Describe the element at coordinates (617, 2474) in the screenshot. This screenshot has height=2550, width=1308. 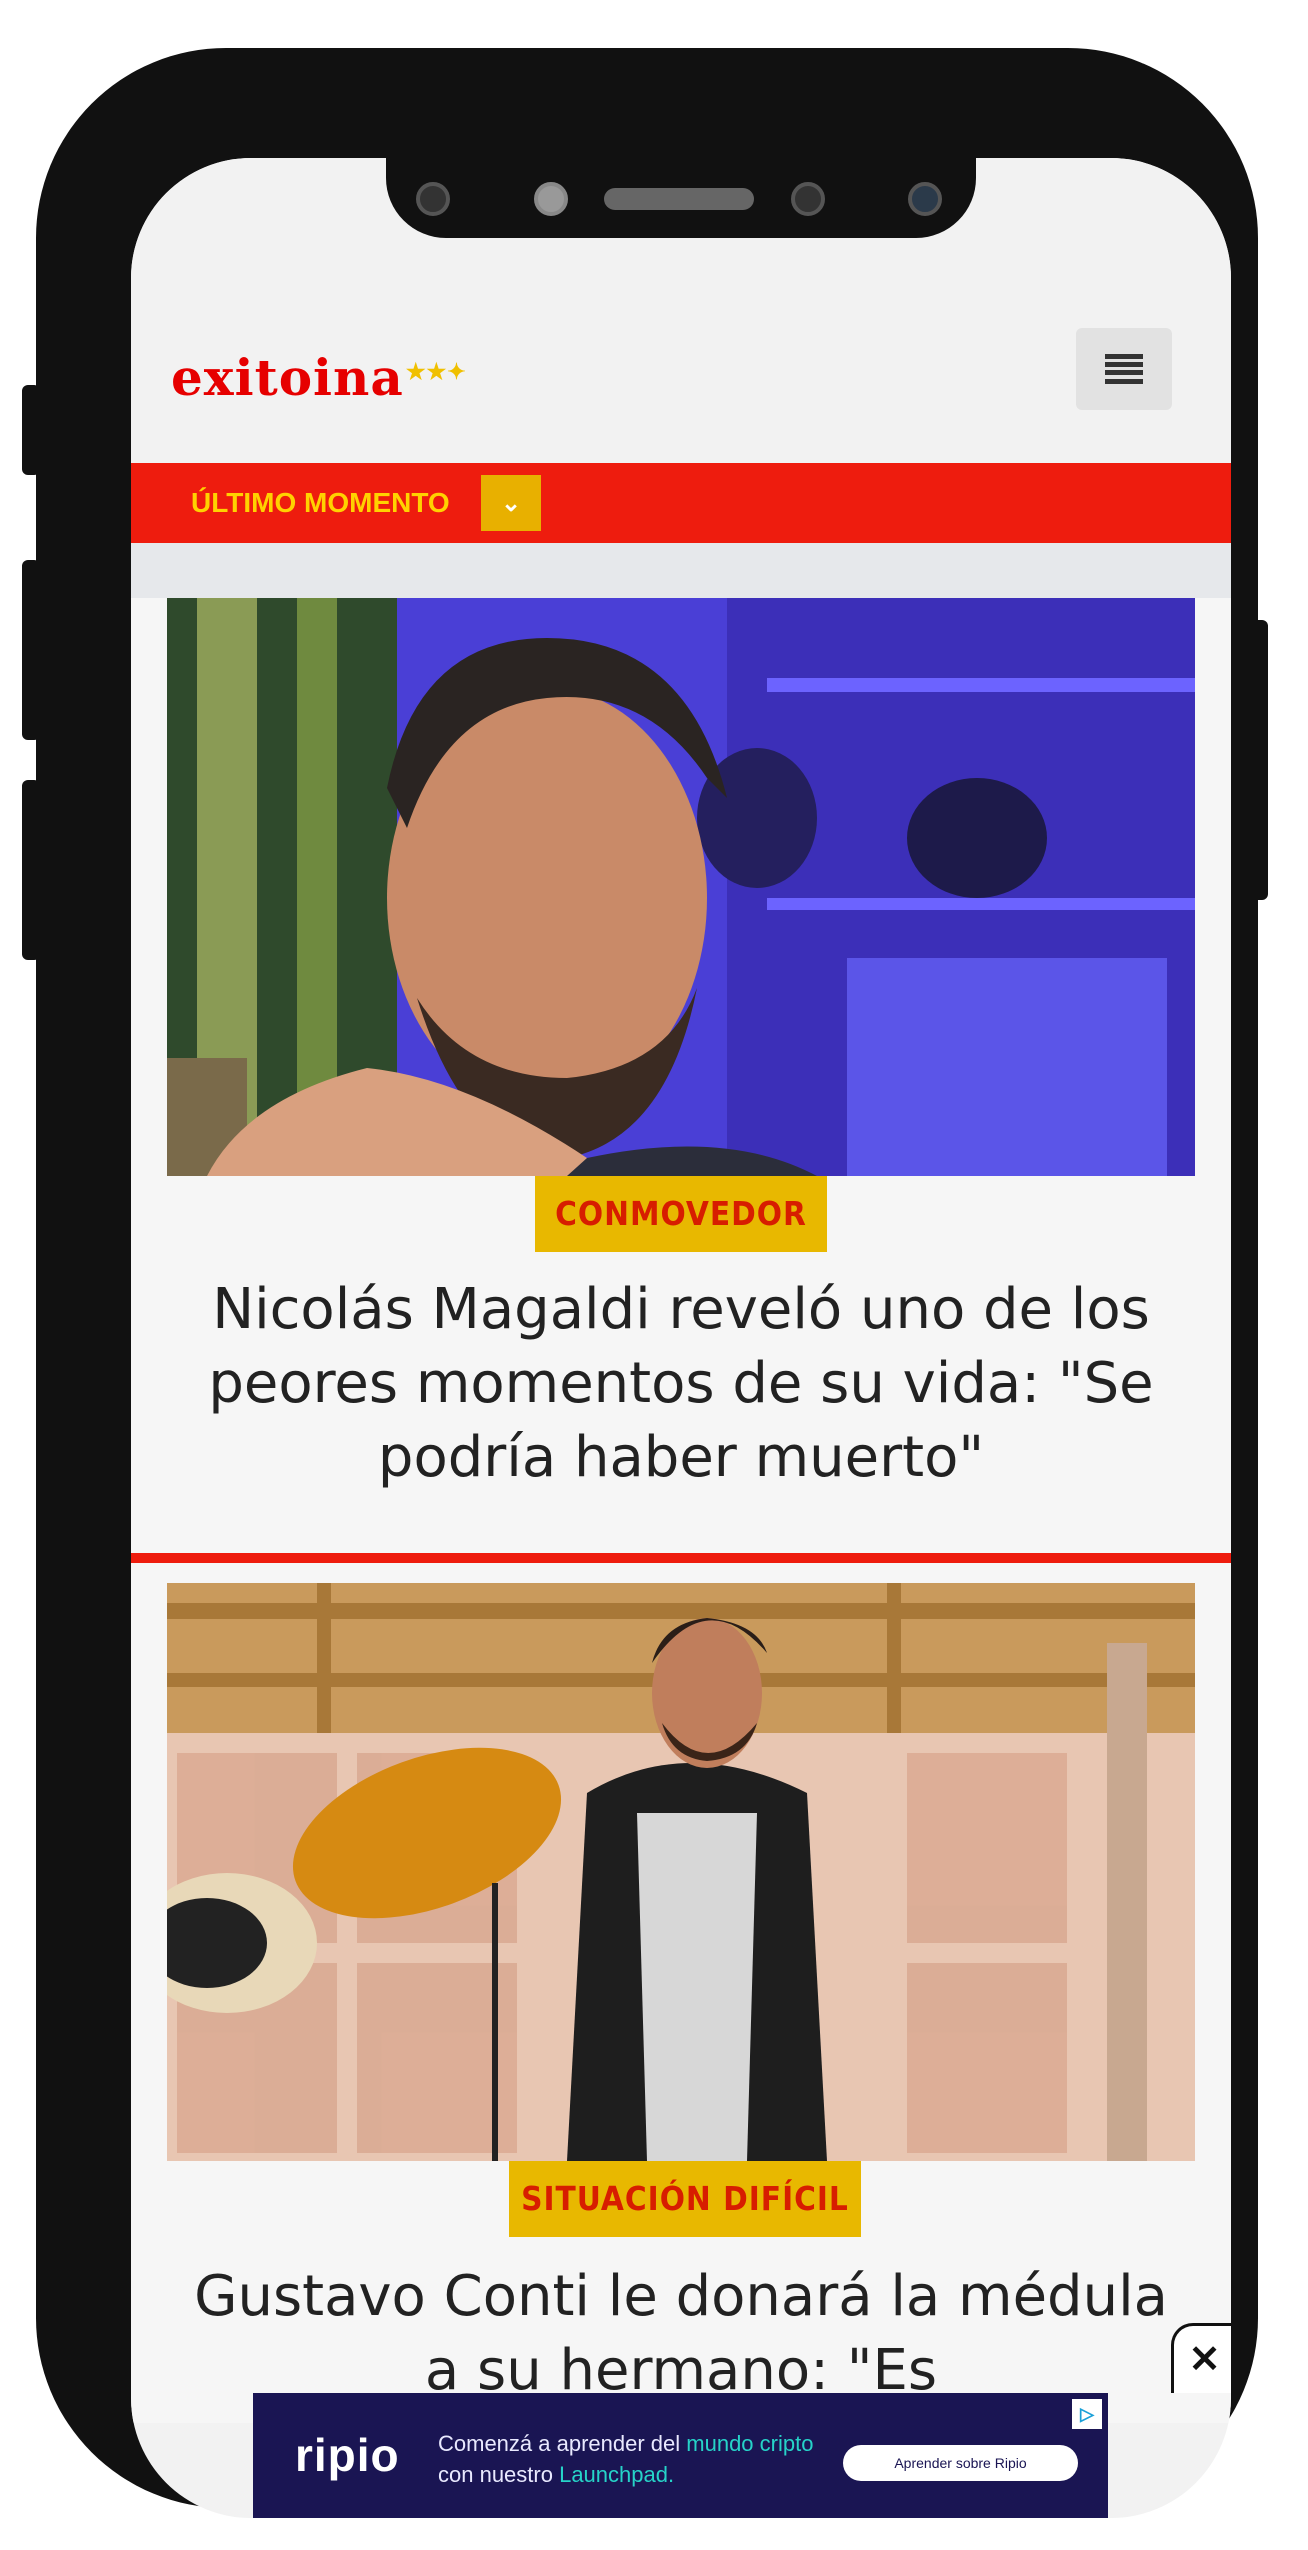
I see `ad-text-highlight: Launchpad.` at that location.